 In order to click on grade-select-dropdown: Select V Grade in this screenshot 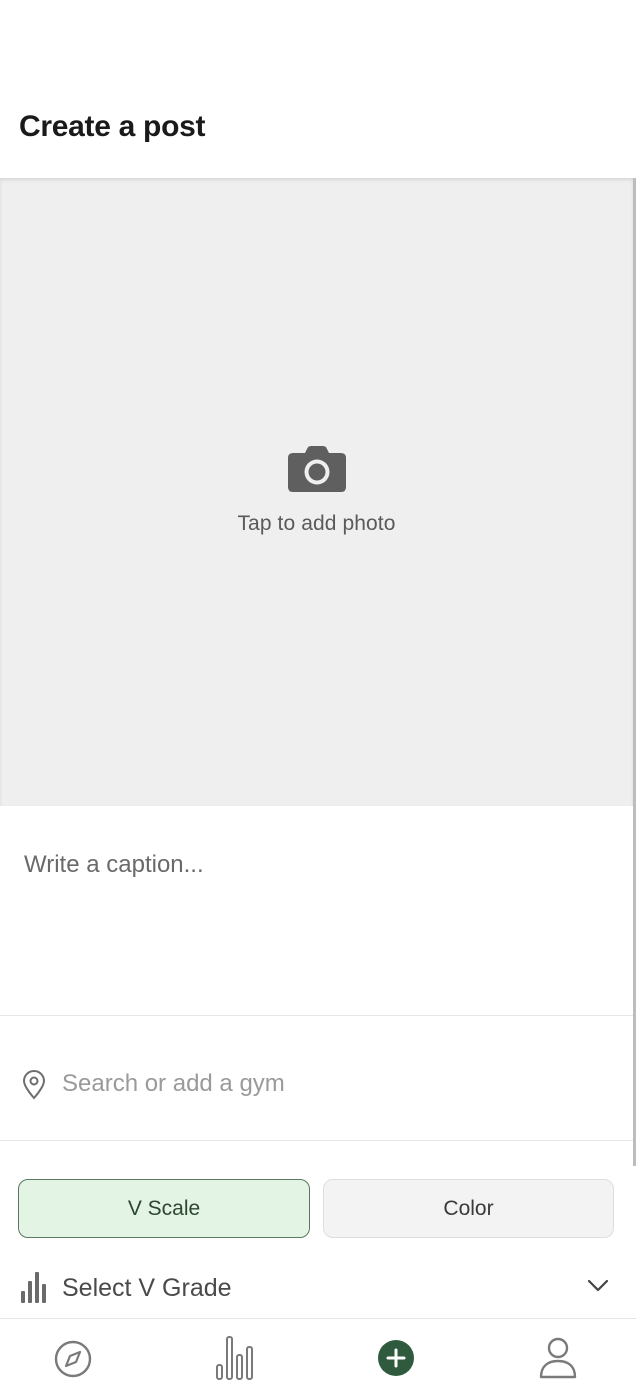, I will do `click(316, 1289)`.